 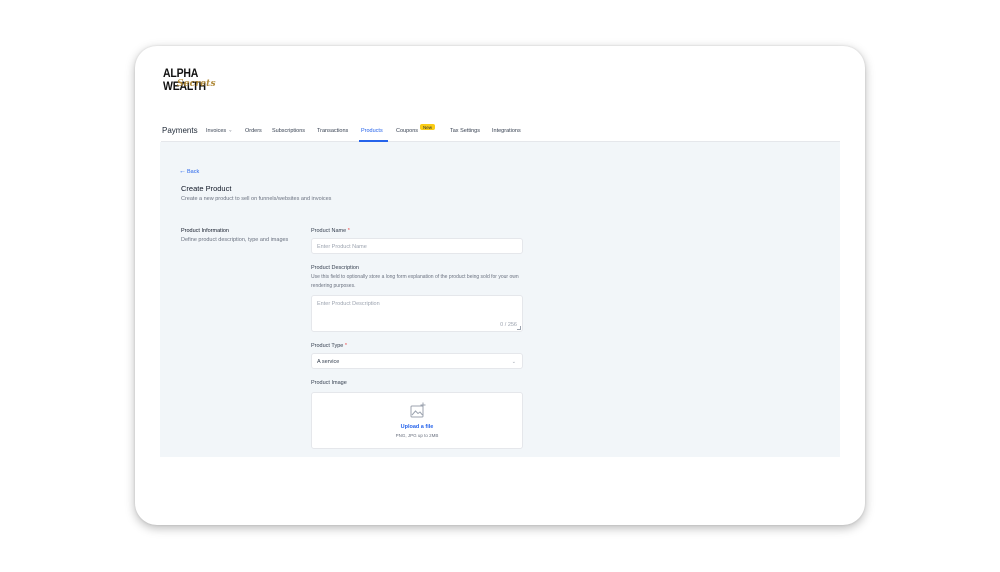 I want to click on product-type-select: A service ⌄, so click(x=417, y=361).